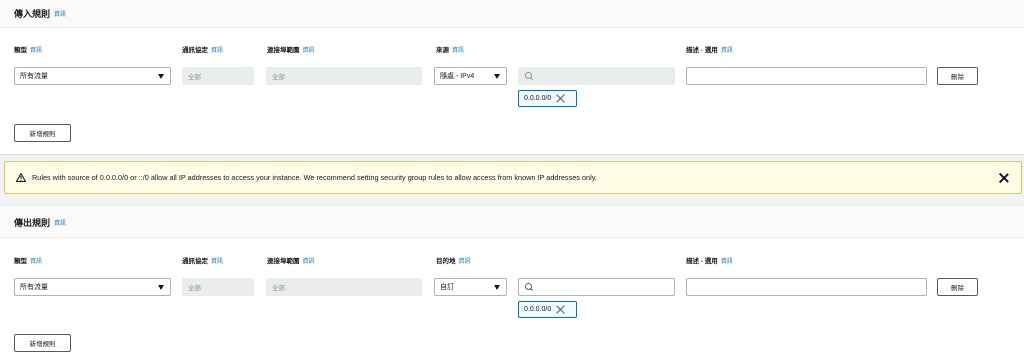 This screenshot has width=1024, height=363. I want to click on destination-info-link: 資訊, so click(465, 262).